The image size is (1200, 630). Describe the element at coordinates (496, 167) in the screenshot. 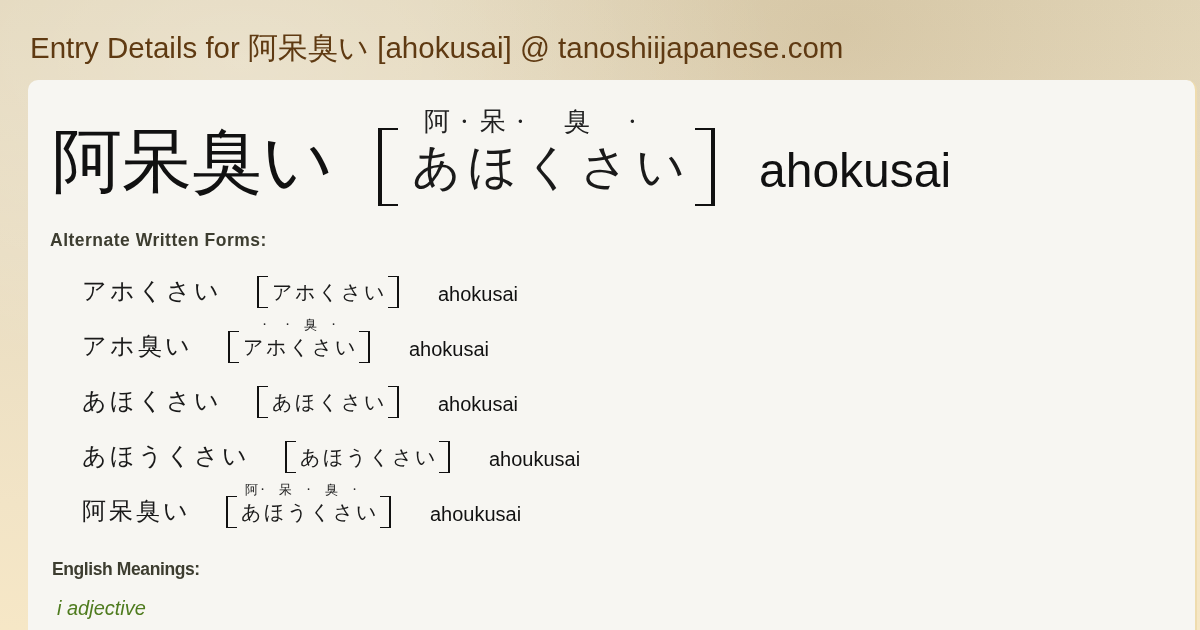

I see `reading-kana: ほ` at that location.